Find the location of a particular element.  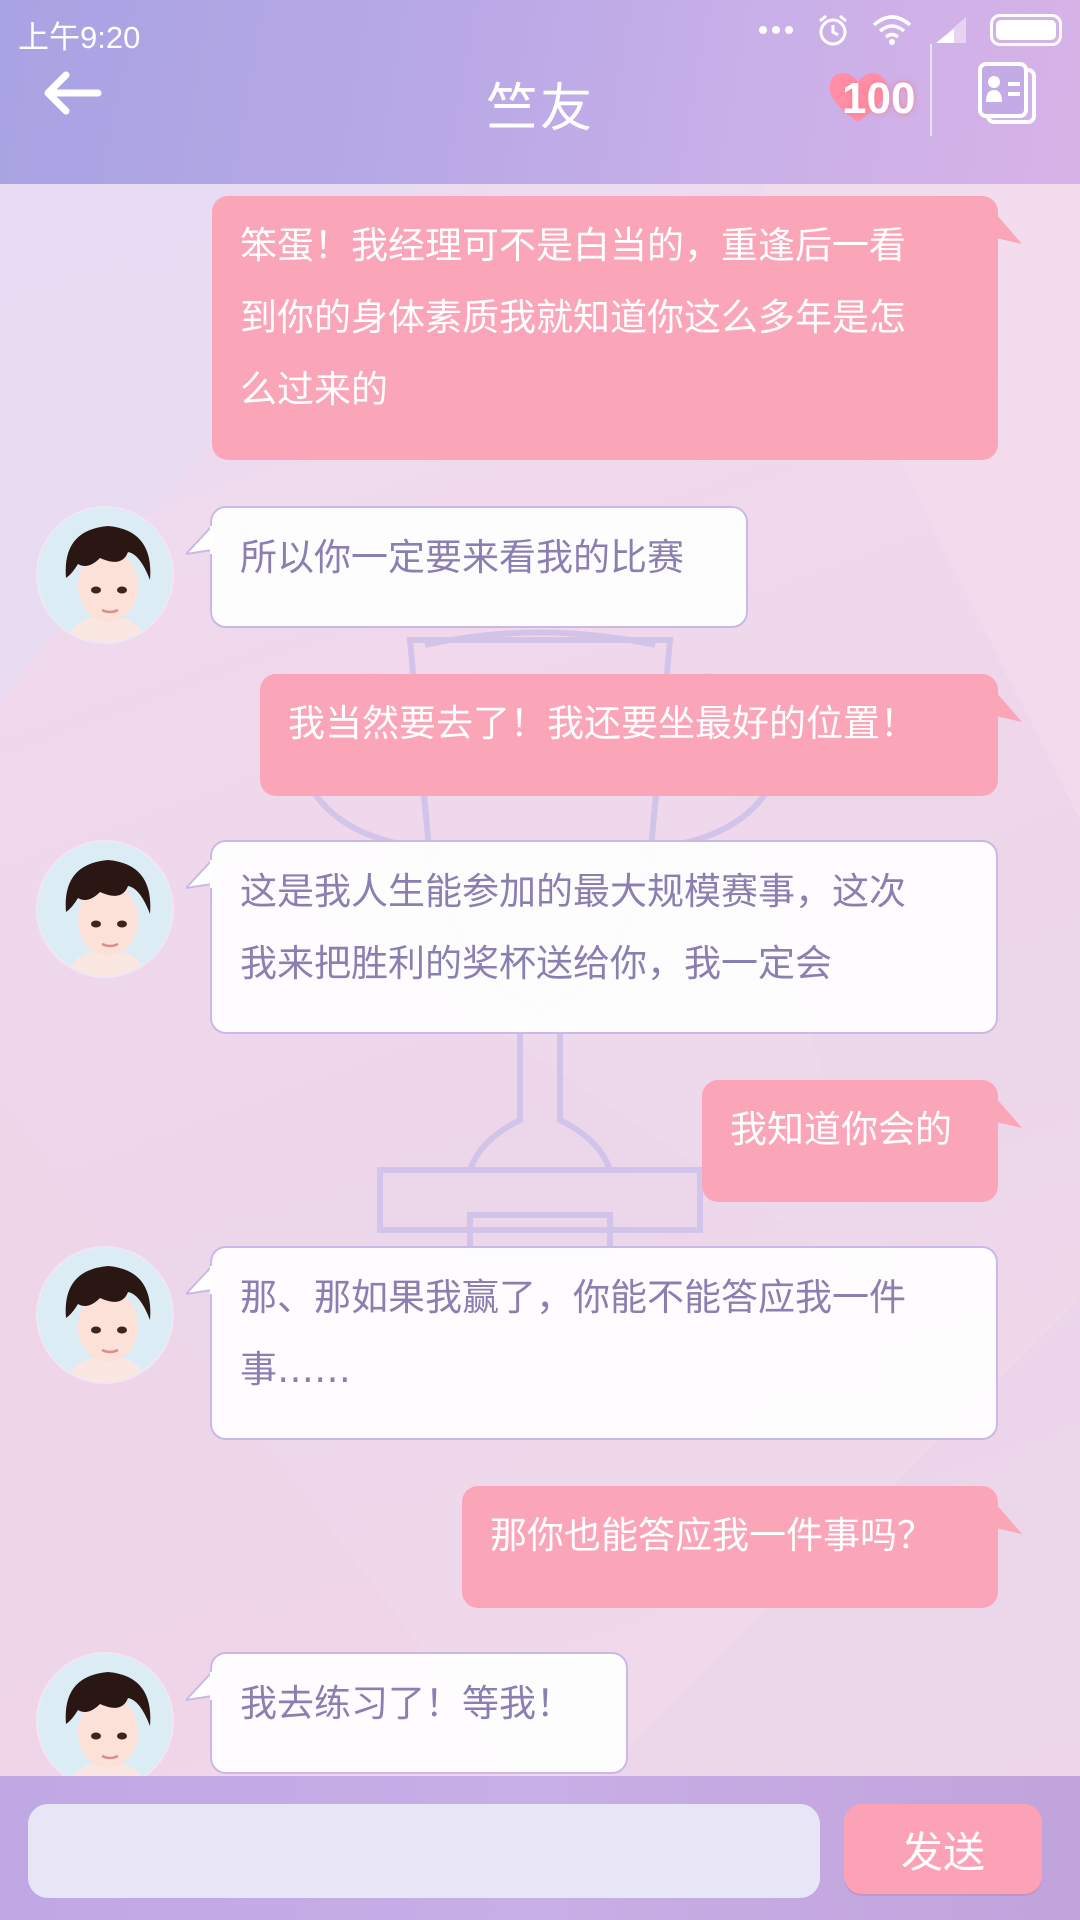

affinity-counter: 100 is located at coordinates (876, 96).